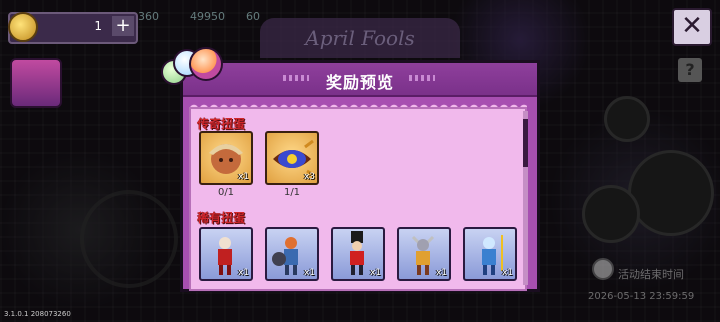 Image resolution: width=720 pixels, height=322 pixels. I want to click on coin-bar: 1 +, so click(73, 28).